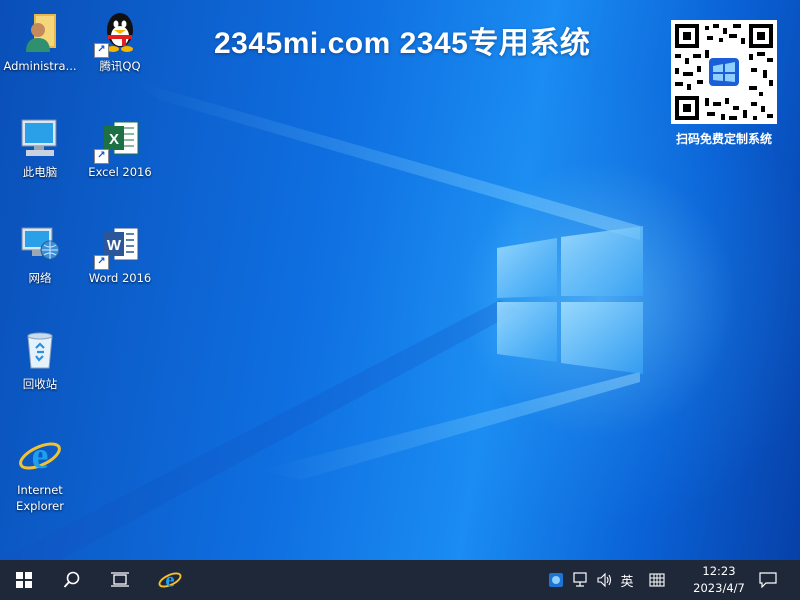  Describe the element at coordinates (120, 278) in the screenshot. I see `desktop-icon-label: Word 2016` at that location.